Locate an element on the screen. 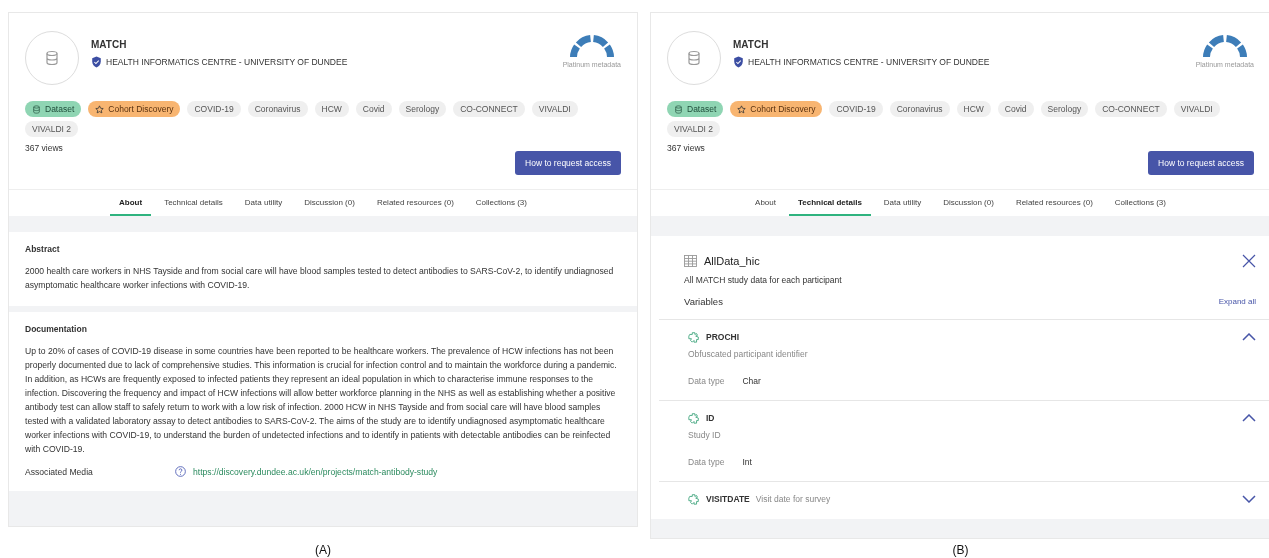  data-type-value: Char is located at coordinates (751, 381).